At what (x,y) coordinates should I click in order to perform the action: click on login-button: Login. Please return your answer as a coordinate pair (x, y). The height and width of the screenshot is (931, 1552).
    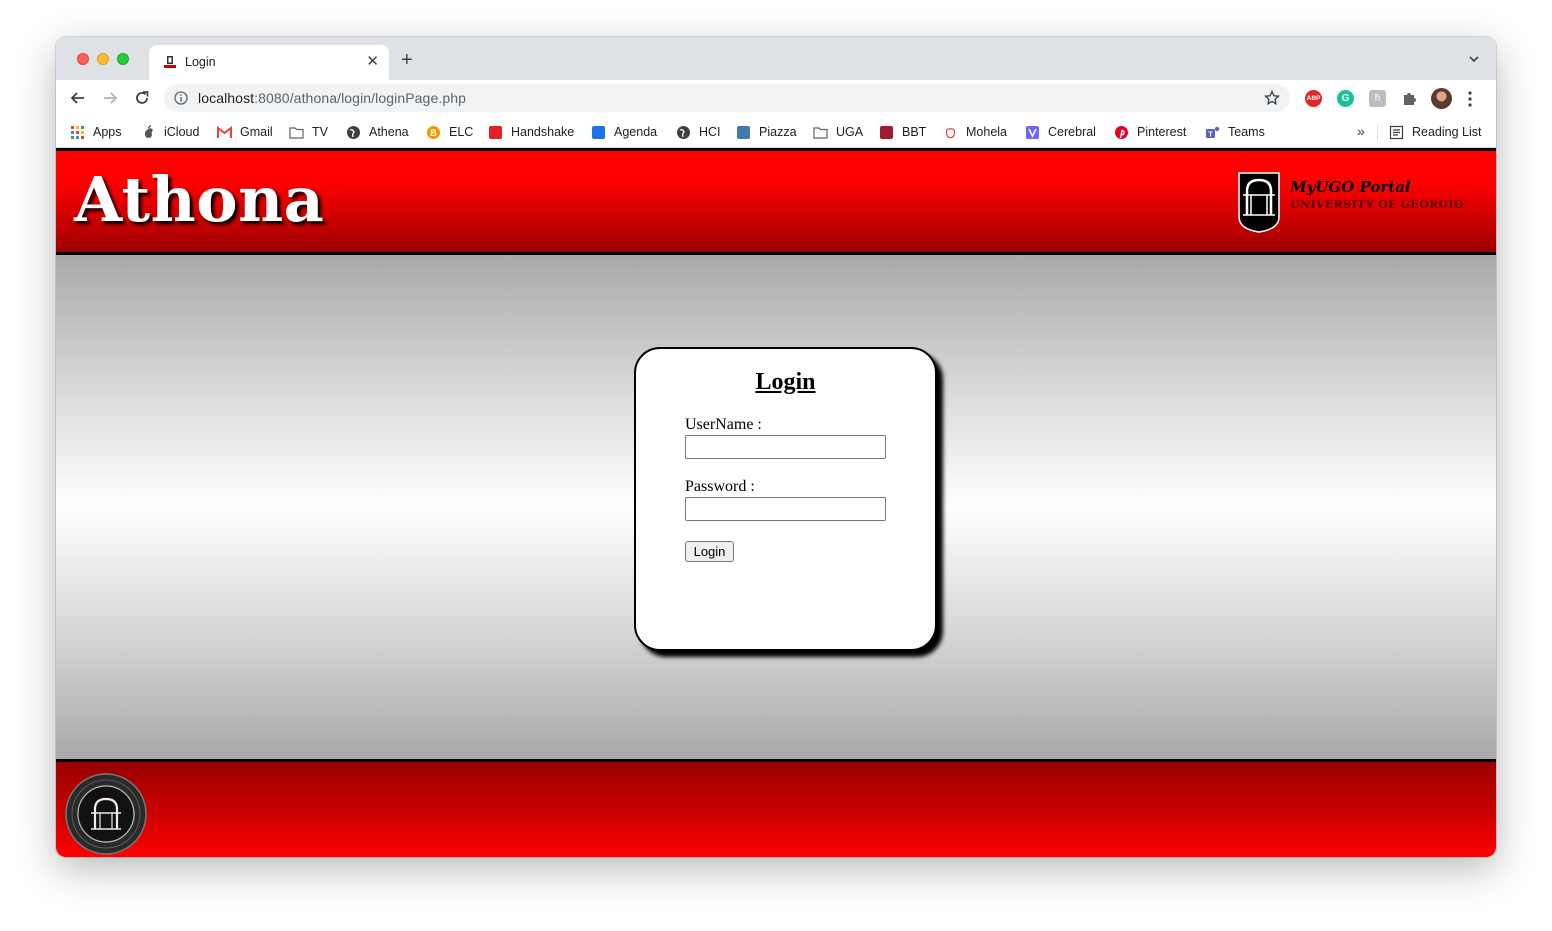
    Looking at the image, I should click on (709, 551).